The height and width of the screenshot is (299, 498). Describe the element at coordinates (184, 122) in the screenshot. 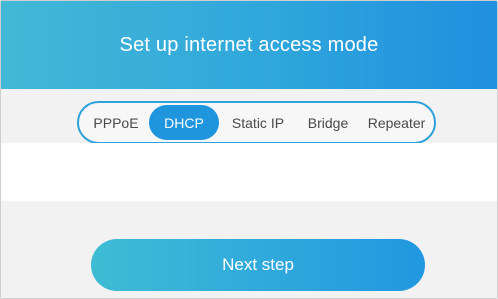

I see `mode-option-dhcp: DHCP` at that location.